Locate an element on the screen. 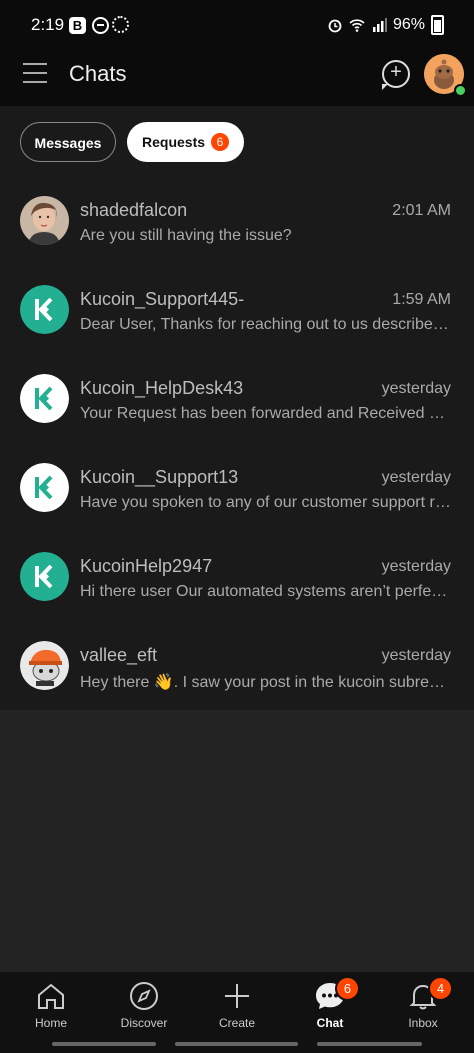 The image size is (474, 1053). menu-icon is located at coordinates (35, 73).